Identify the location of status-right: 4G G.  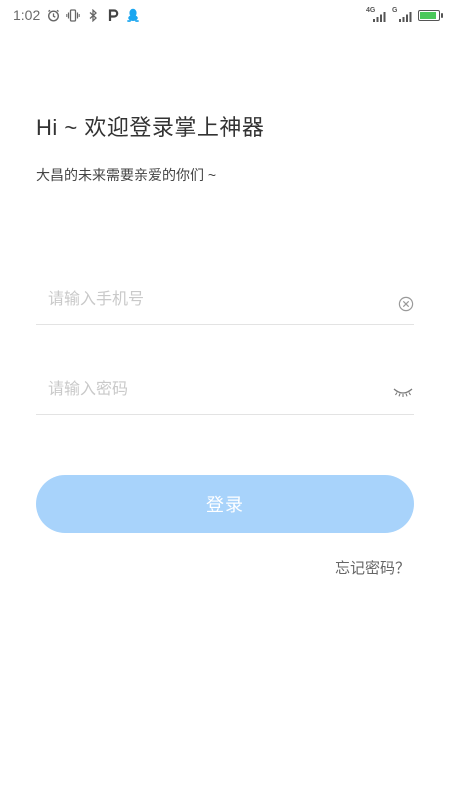
(404, 15).